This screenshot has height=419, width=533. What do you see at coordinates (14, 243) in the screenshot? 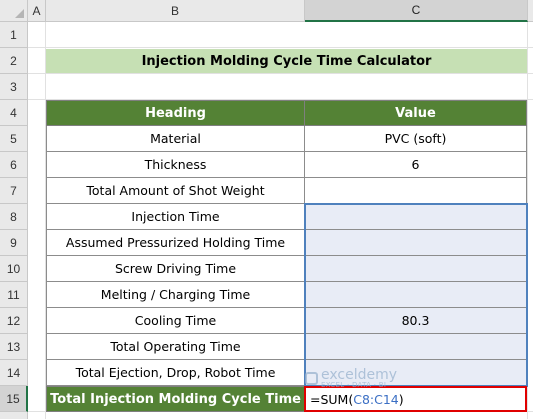
I see `row-header-9: 9` at bounding box center [14, 243].